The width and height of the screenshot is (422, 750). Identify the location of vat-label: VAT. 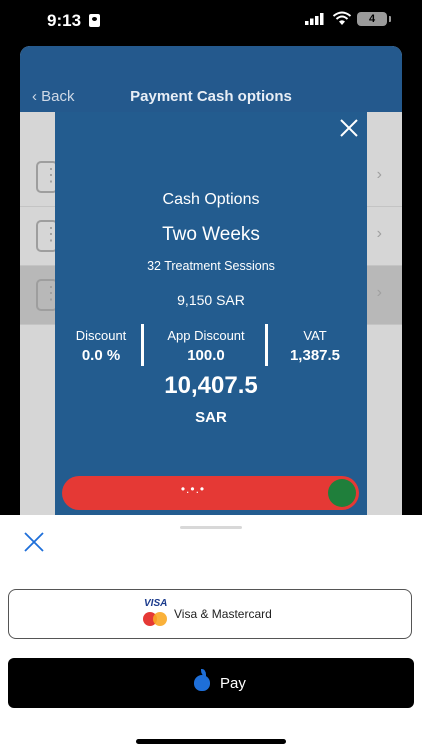
(315, 335).